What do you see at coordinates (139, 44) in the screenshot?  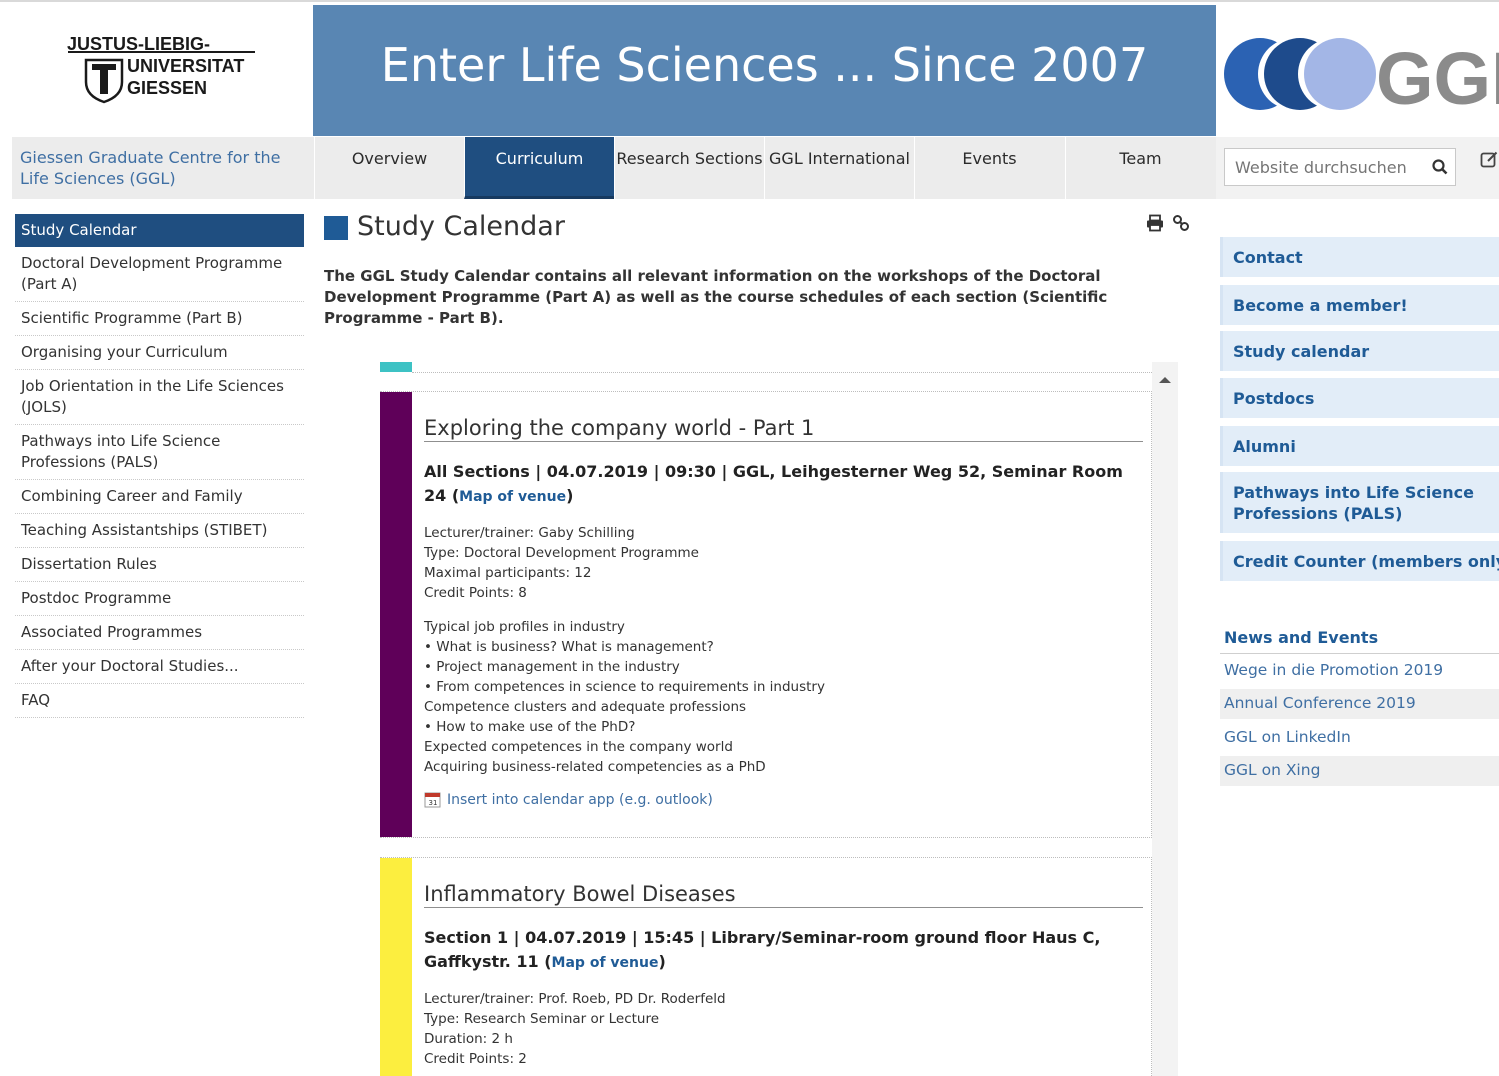 I see `university-name-line-1: JUSTUS-LIEBIG-` at bounding box center [139, 44].